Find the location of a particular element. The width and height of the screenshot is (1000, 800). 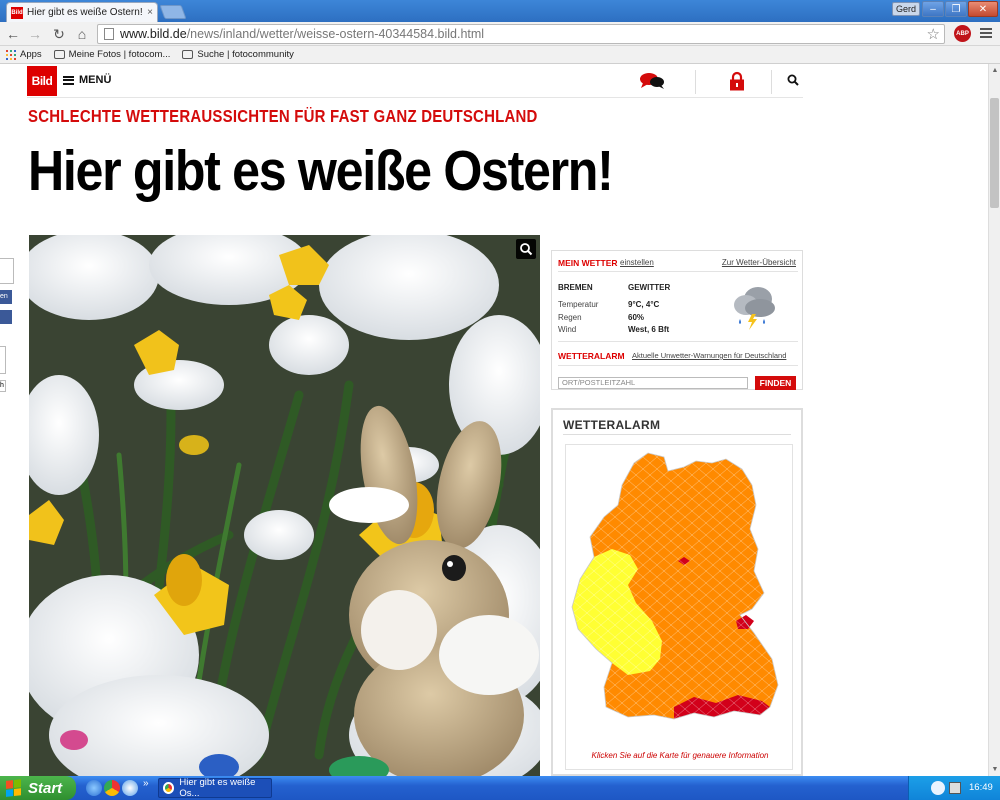

hamburger-icon is located at coordinates (68, 80).